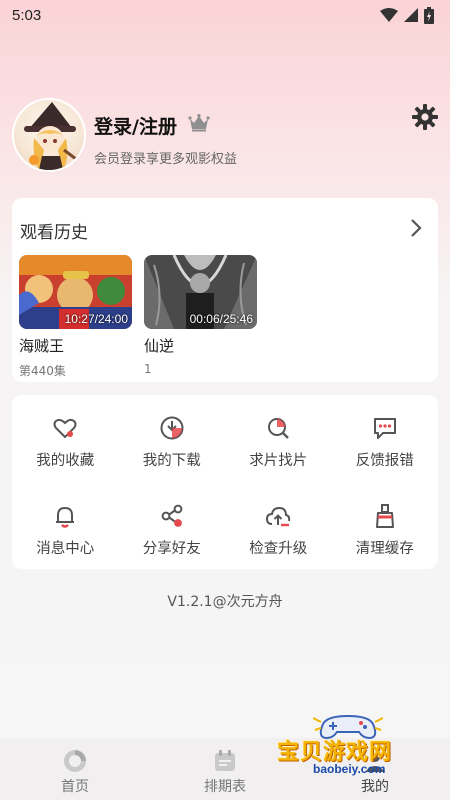 This screenshot has width=450, height=800. What do you see at coordinates (429, 15) in the screenshot?
I see `battery-icon` at bounding box center [429, 15].